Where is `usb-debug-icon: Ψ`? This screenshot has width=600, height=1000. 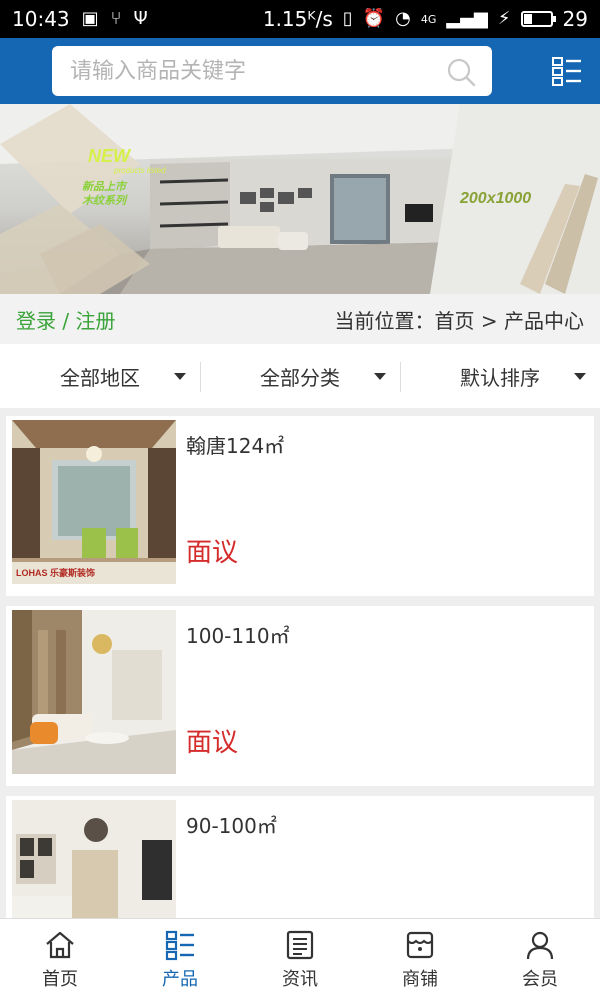
usb-debug-icon: Ψ is located at coordinates (140, 18).